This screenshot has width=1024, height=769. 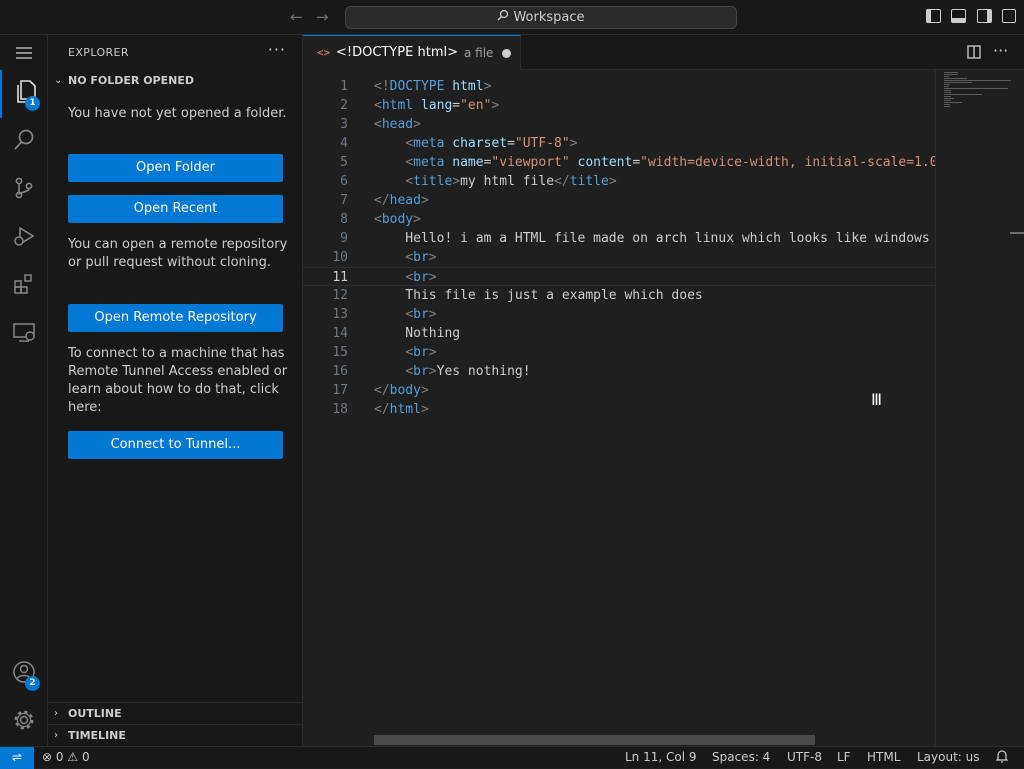 I want to click on line-source: </html>, so click(x=401, y=409).